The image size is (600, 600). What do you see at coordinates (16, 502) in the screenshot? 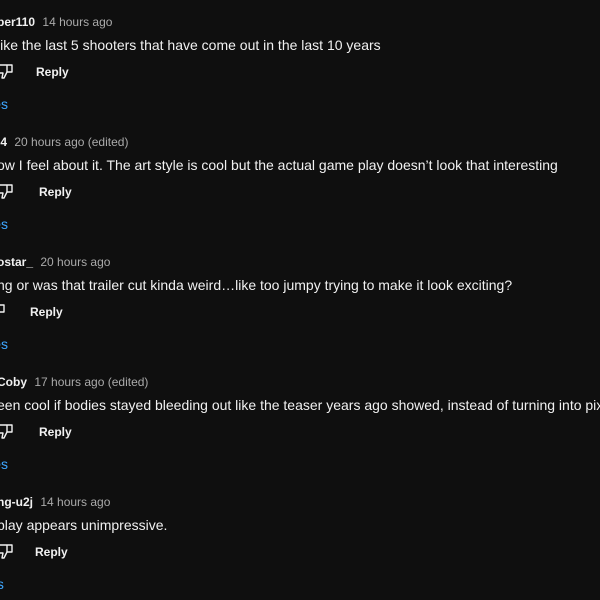
I see `comment-author: ng-u2j` at bounding box center [16, 502].